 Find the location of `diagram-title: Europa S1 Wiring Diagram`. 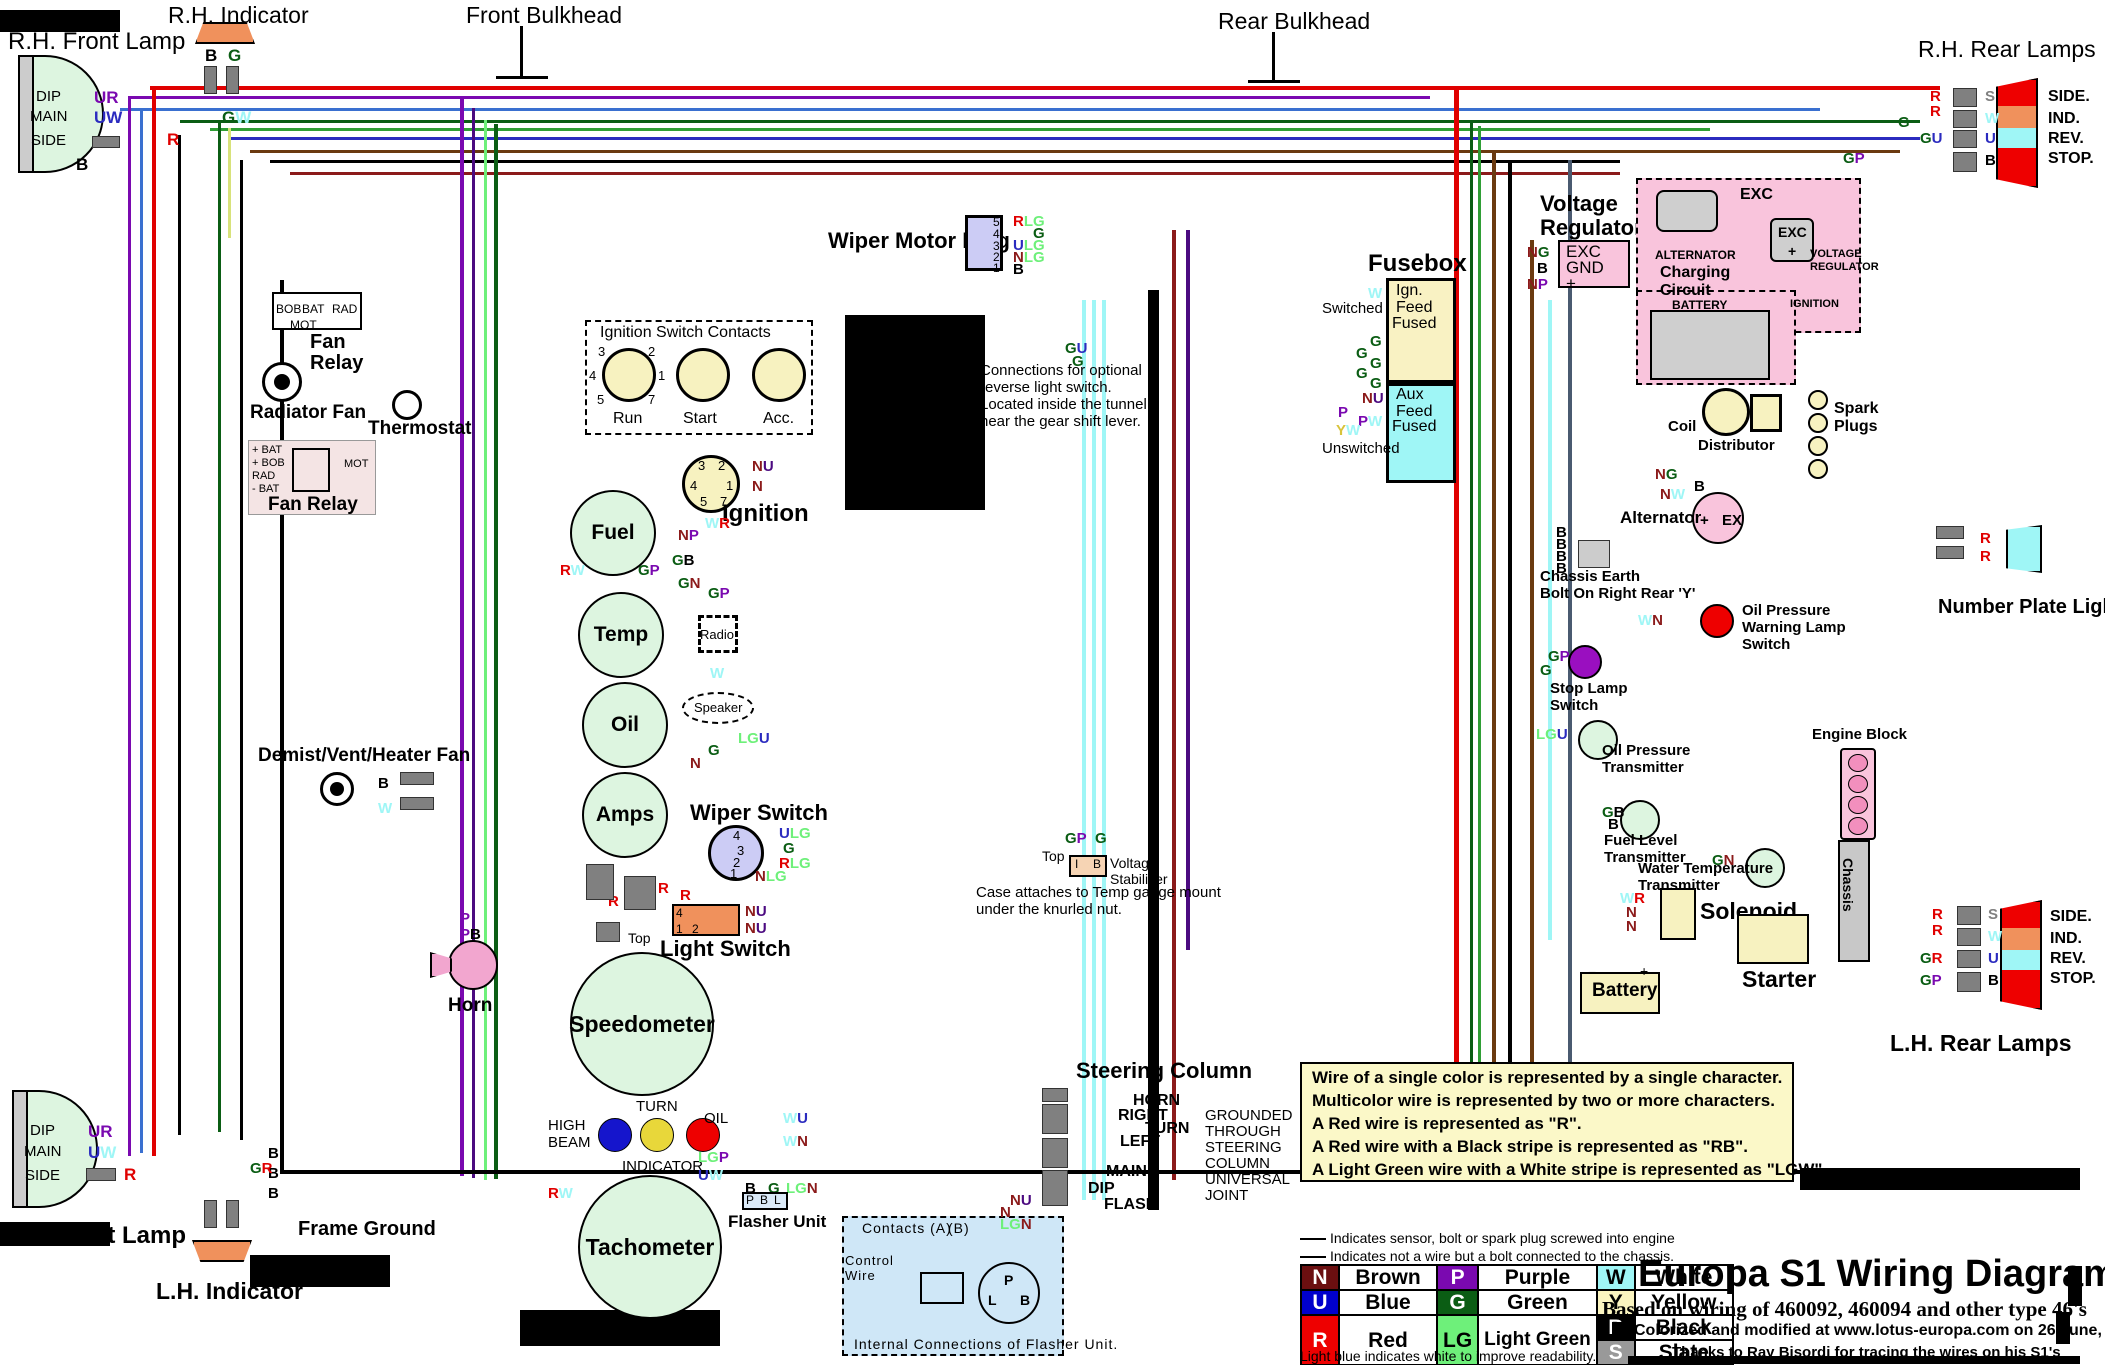

diagram-title: Europa S1 Wiring Diagram is located at coordinates (1871, 1274).